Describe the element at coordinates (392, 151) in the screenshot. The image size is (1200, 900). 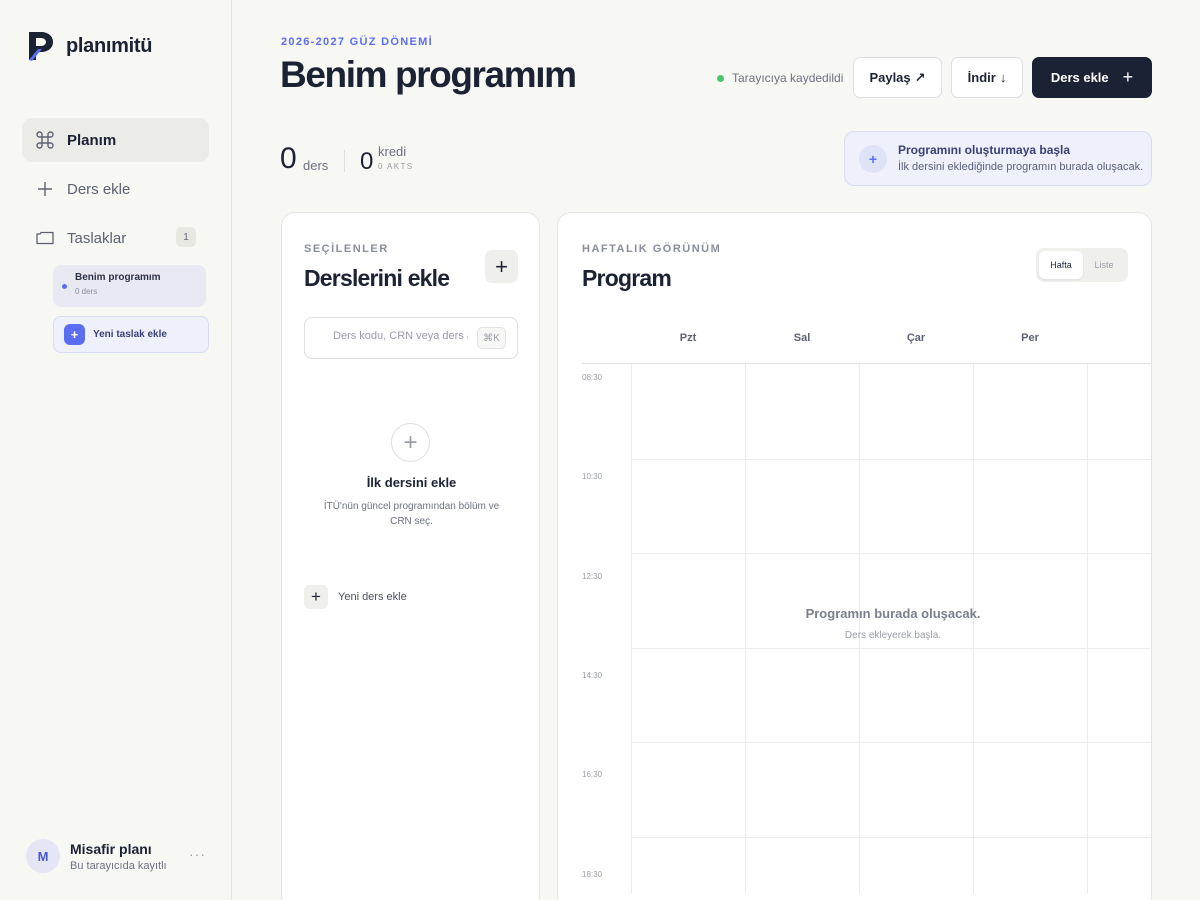
I see `credits-label: kredi` at that location.